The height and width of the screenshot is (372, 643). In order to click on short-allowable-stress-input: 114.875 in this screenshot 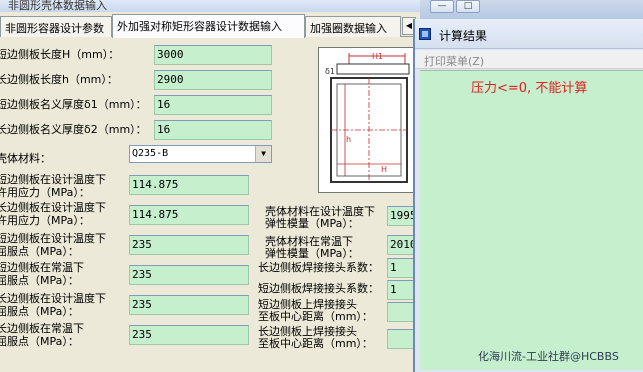, I will do `click(189, 185)`.